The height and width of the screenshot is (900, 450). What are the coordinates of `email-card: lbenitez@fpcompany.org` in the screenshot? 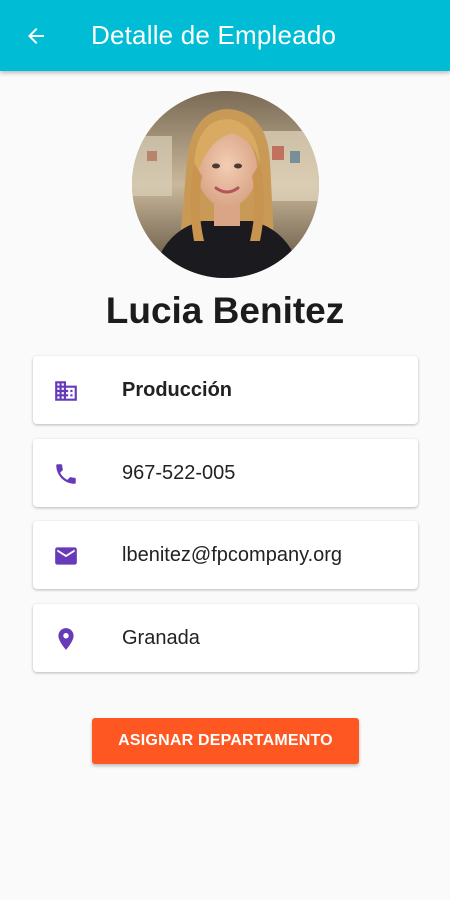 It's located at (225, 555).